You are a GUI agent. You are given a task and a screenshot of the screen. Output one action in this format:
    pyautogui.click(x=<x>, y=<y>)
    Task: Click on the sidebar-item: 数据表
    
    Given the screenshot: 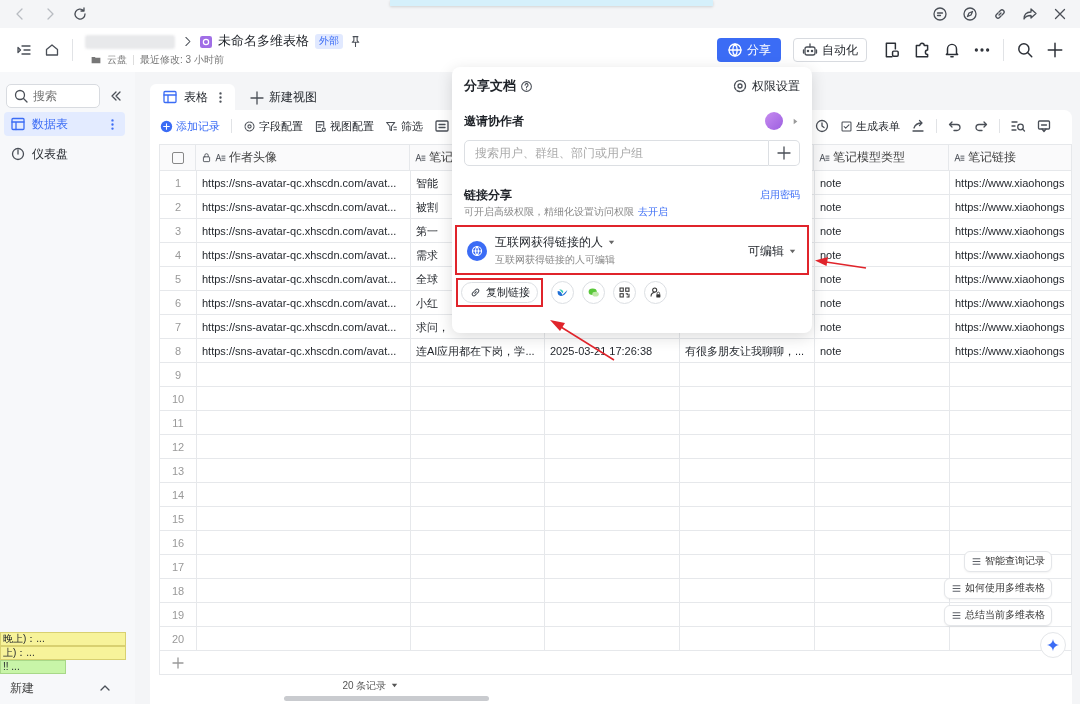 What is the action you would take?
    pyautogui.click(x=64, y=124)
    